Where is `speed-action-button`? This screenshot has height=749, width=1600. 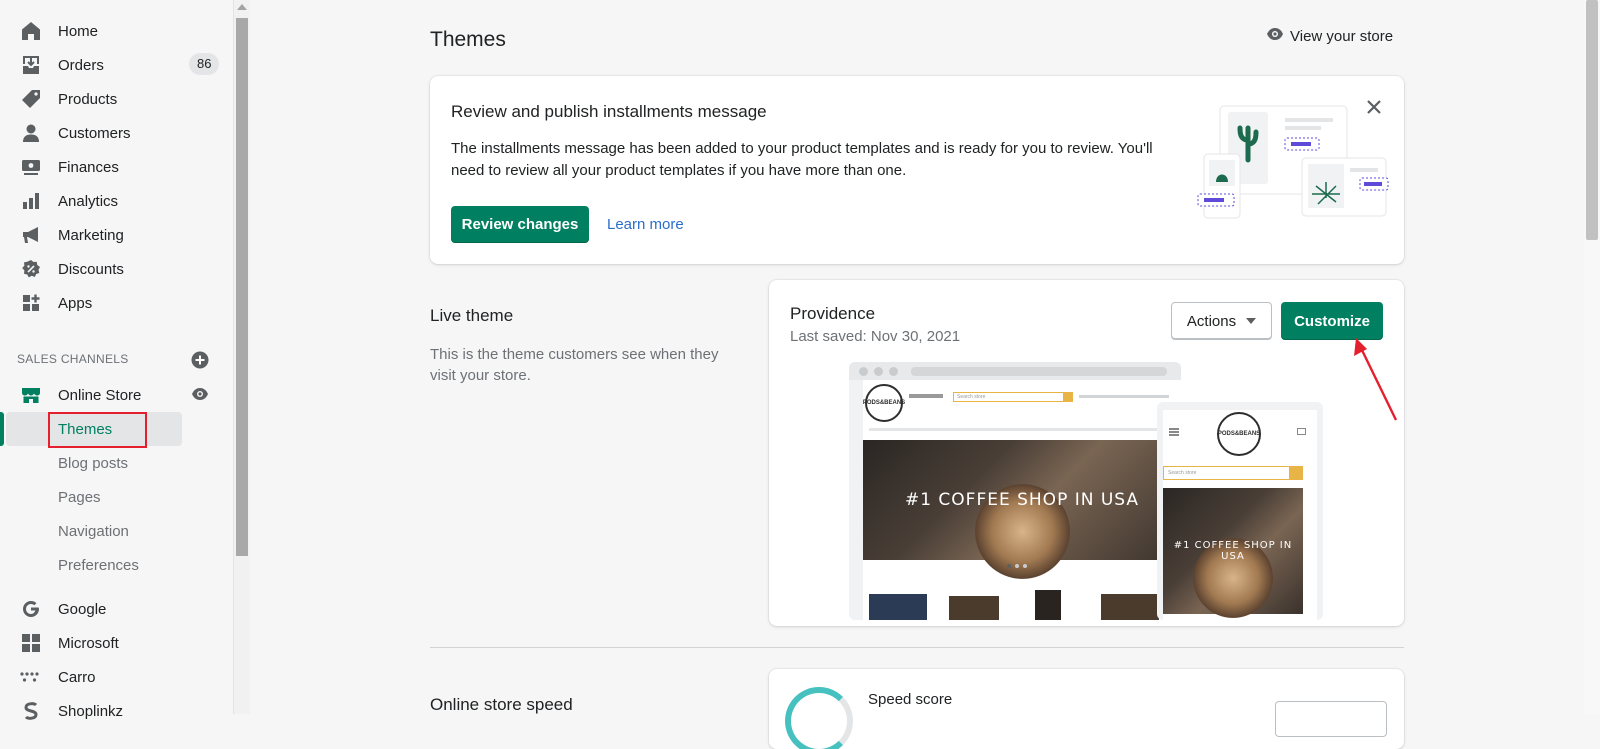
speed-action-button is located at coordinates (1331, 719).